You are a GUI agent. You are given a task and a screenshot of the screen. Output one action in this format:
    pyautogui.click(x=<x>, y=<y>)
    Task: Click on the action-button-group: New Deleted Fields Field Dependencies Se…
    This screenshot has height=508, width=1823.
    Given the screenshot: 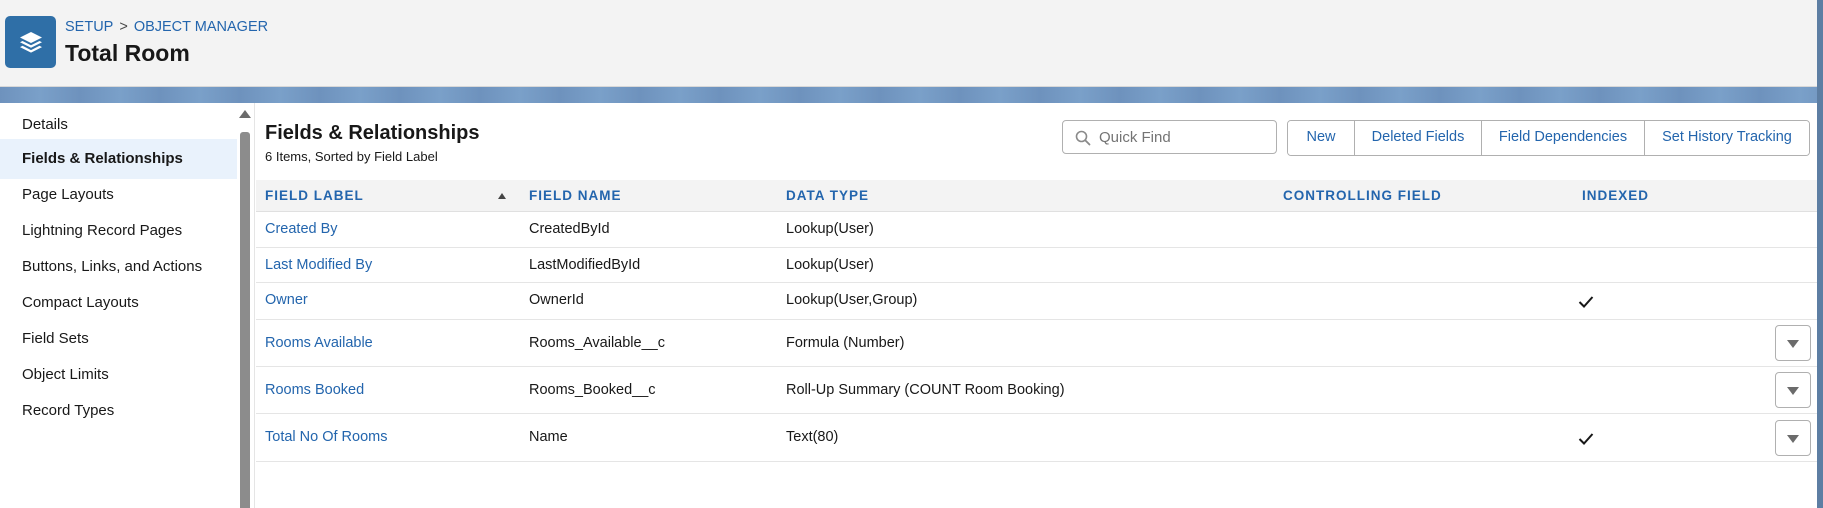 What is the action you would take?
    pyautogui.click(x=1548, y=138)
    